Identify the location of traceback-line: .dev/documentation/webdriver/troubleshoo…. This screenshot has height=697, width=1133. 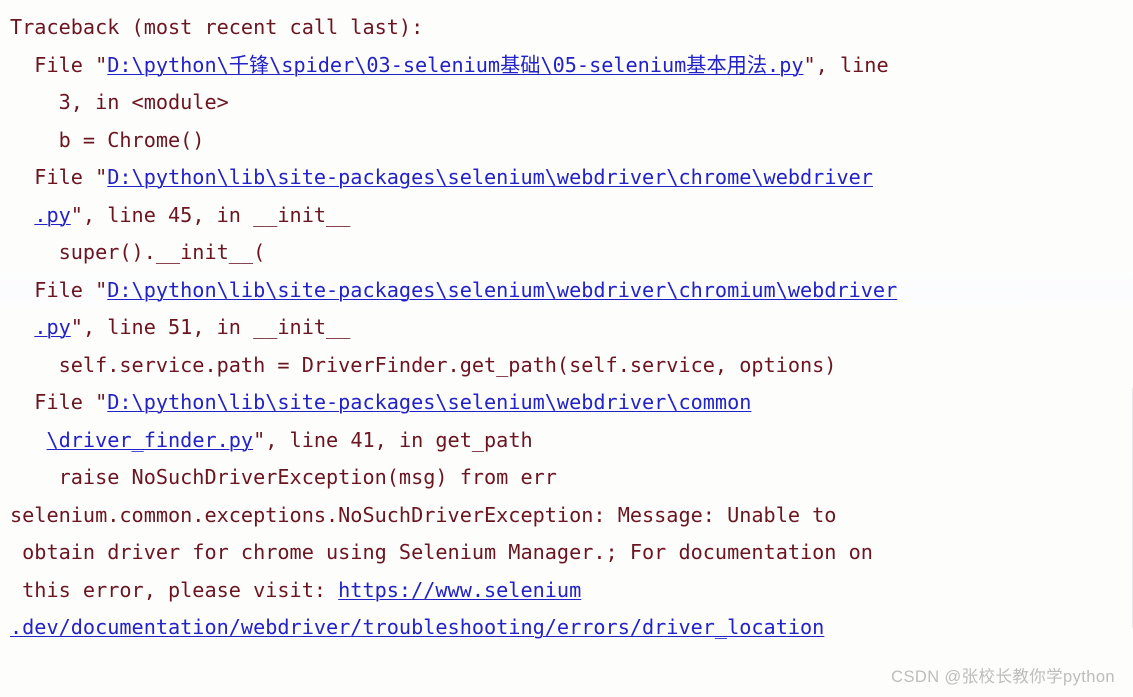
(566, 628).